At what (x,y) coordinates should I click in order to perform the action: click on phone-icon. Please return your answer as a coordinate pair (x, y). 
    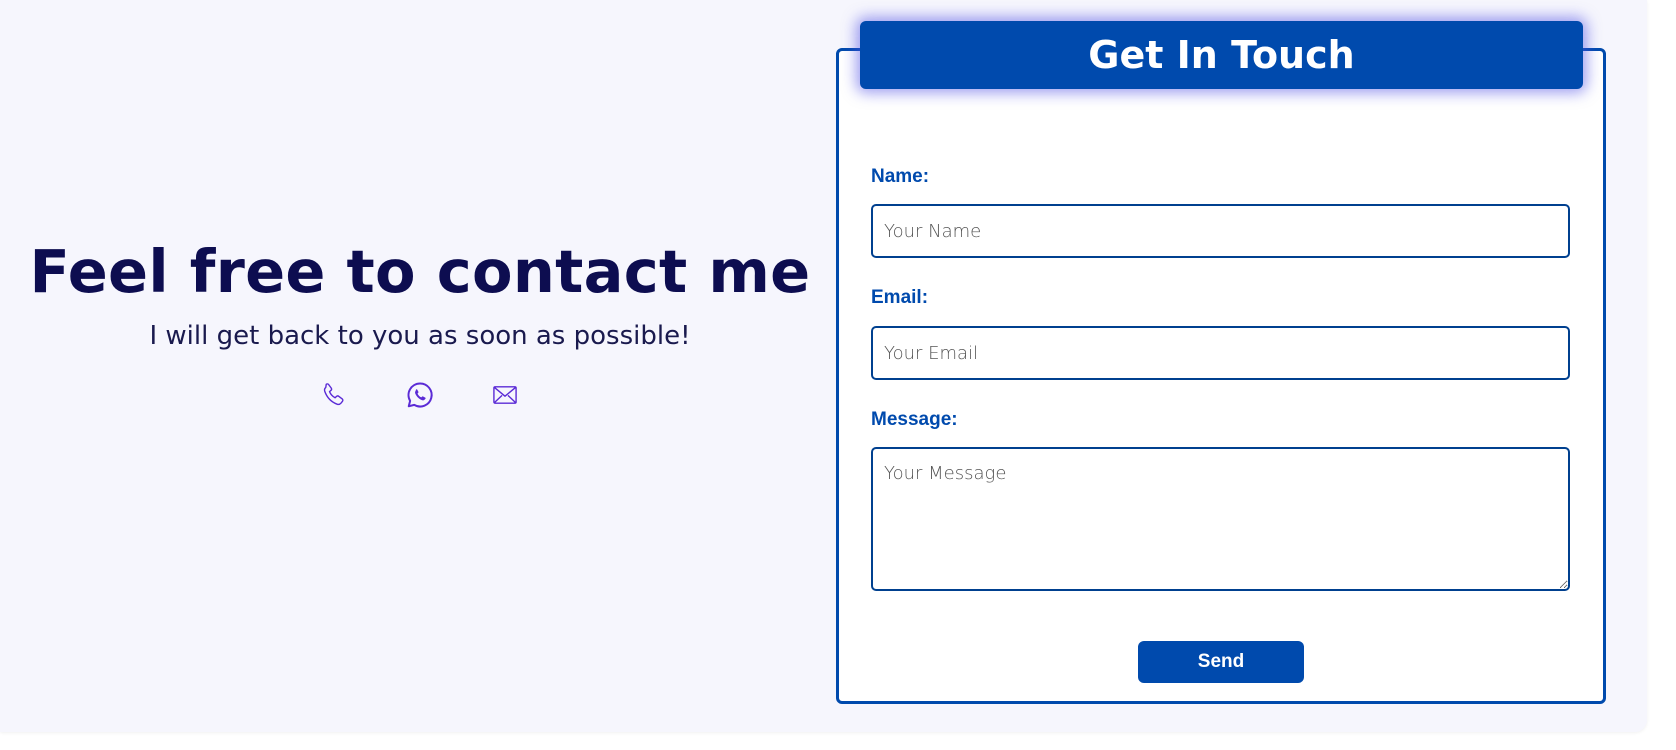
    Looking at the image, I should click on (335, 395).